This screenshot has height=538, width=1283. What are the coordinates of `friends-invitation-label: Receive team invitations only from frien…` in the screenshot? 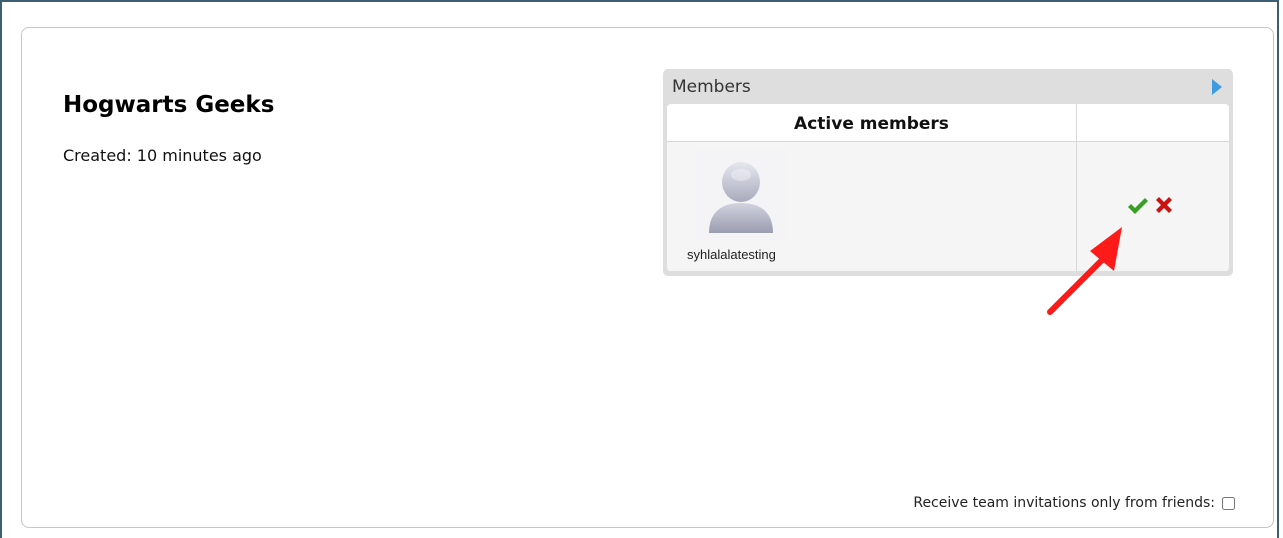 It's located at (1064, 503).